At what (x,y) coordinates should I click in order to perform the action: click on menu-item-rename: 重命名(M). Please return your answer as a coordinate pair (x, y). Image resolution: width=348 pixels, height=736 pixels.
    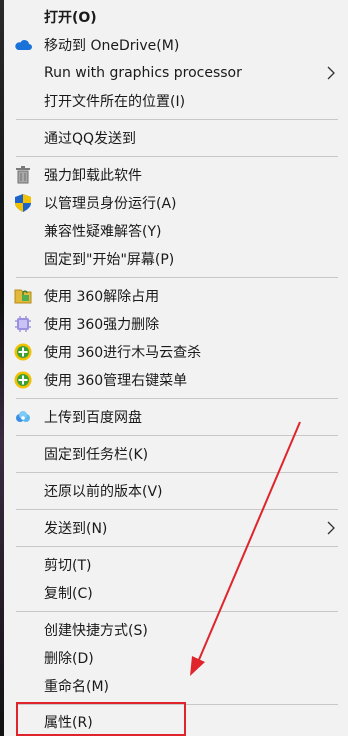
    Looking at the image, I should click on (176, 686).